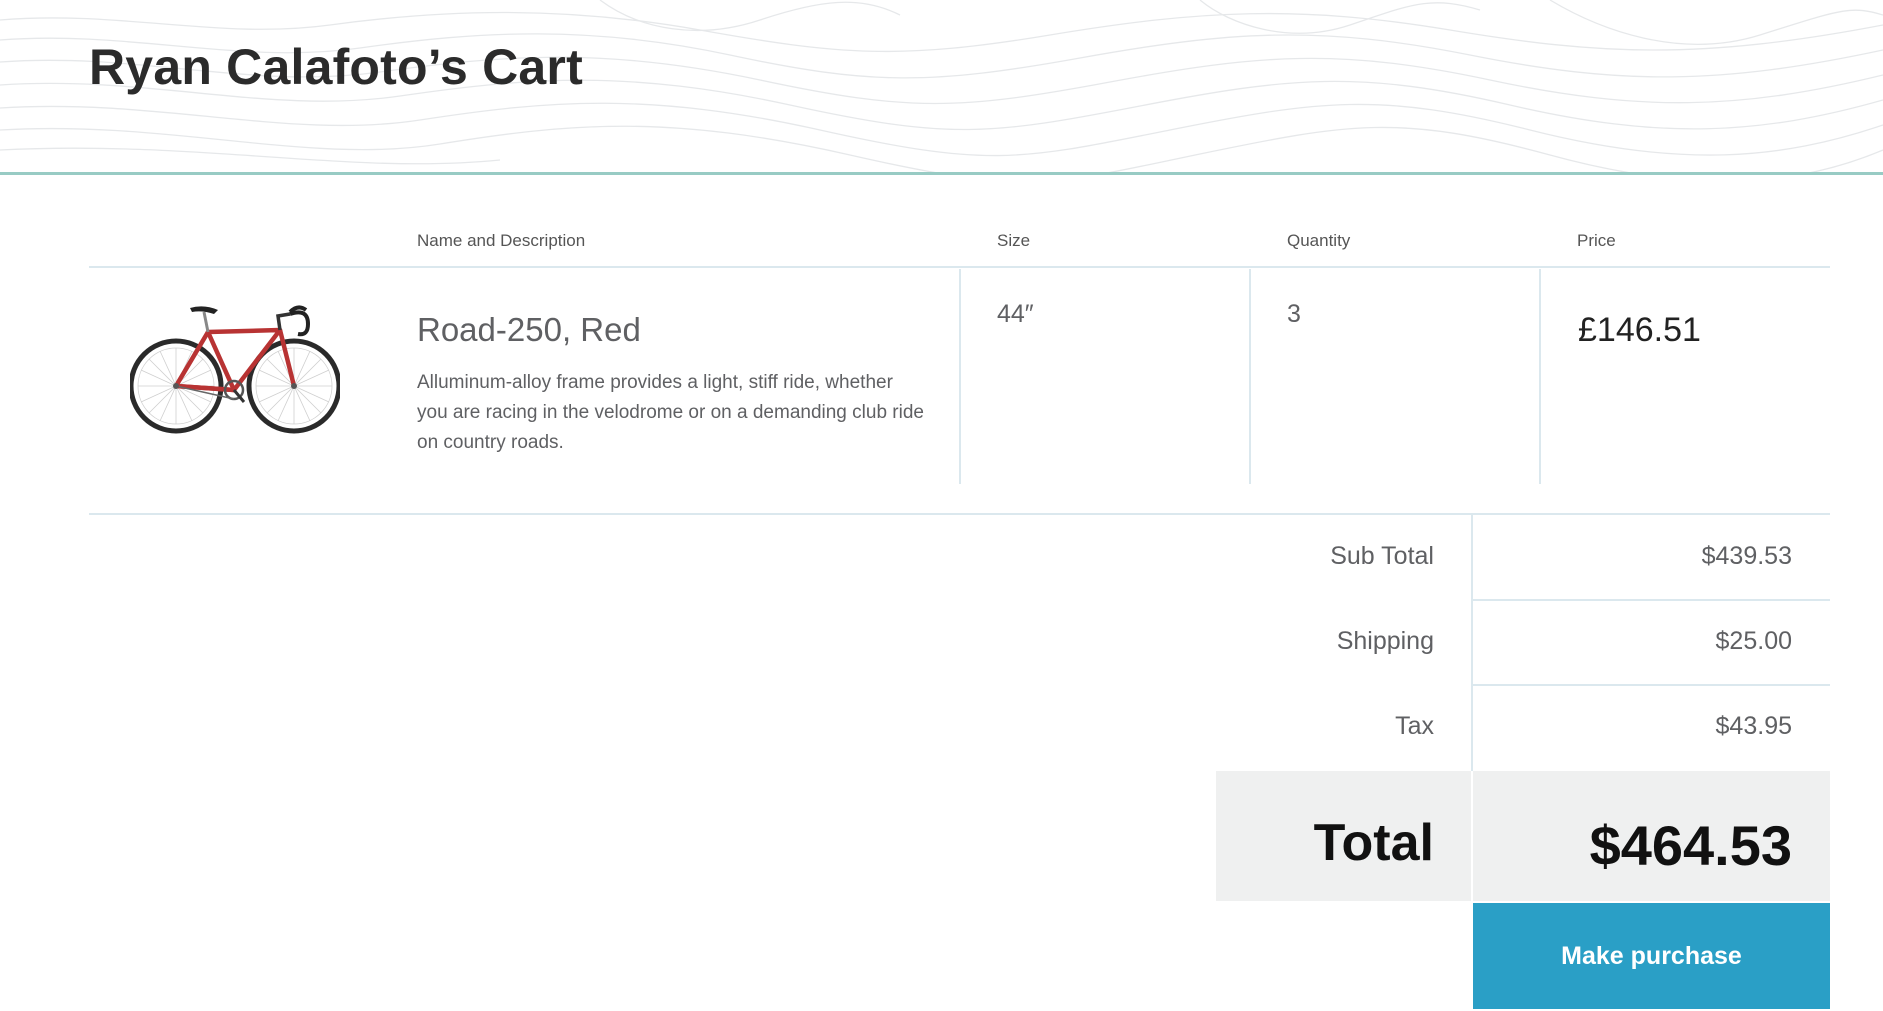 The height and width of the screenshot is (1011, 1883). Describe the element at coordinates (1319, 240) in the screenshot. I see `column-header-quantity: Quantity` at that location.